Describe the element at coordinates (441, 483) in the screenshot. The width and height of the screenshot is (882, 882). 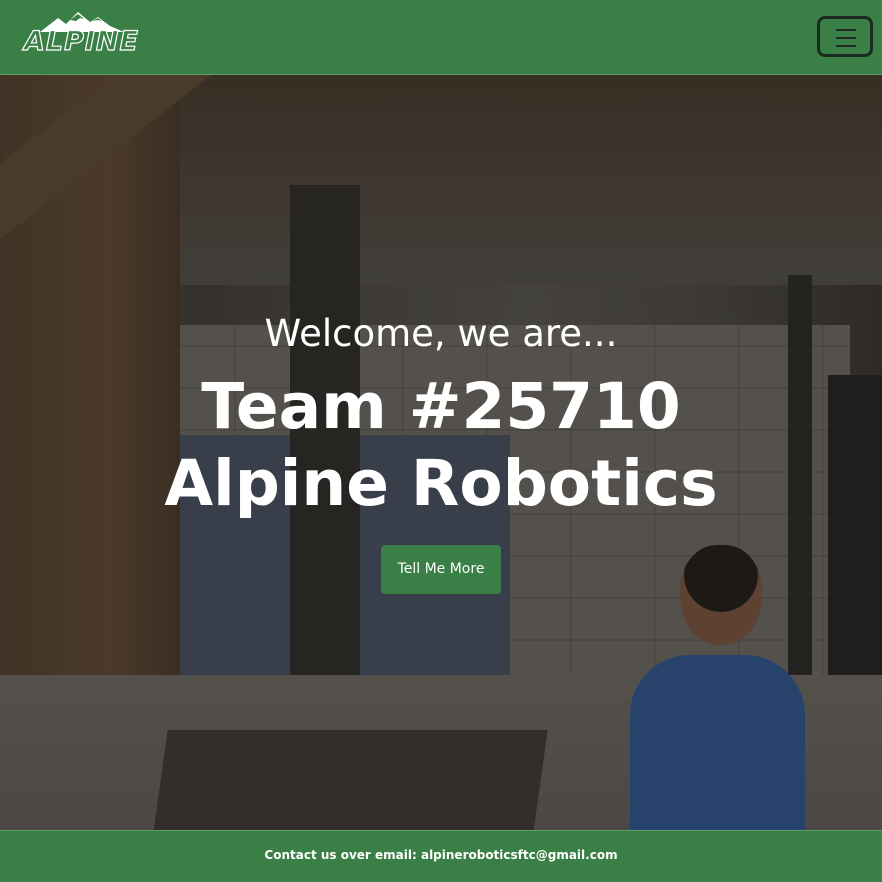
I see `hero-title-team-name: Alpine Robotics` at that location.